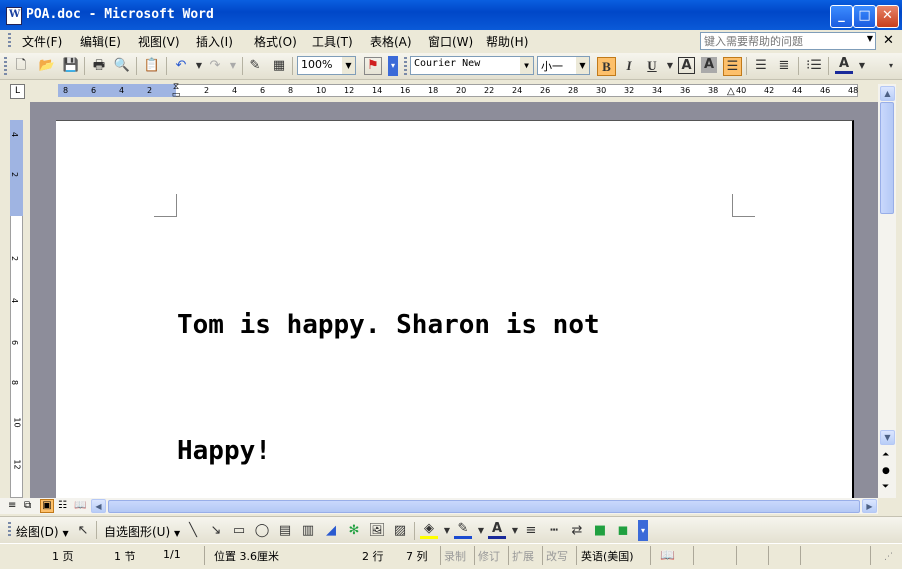 Image resolution: width=902 pixels, height=569 pixels. What do you see at coordinates (489, 556) in the screenshot?
I see `status-trk: 修订` at bounding box center [489, 556].